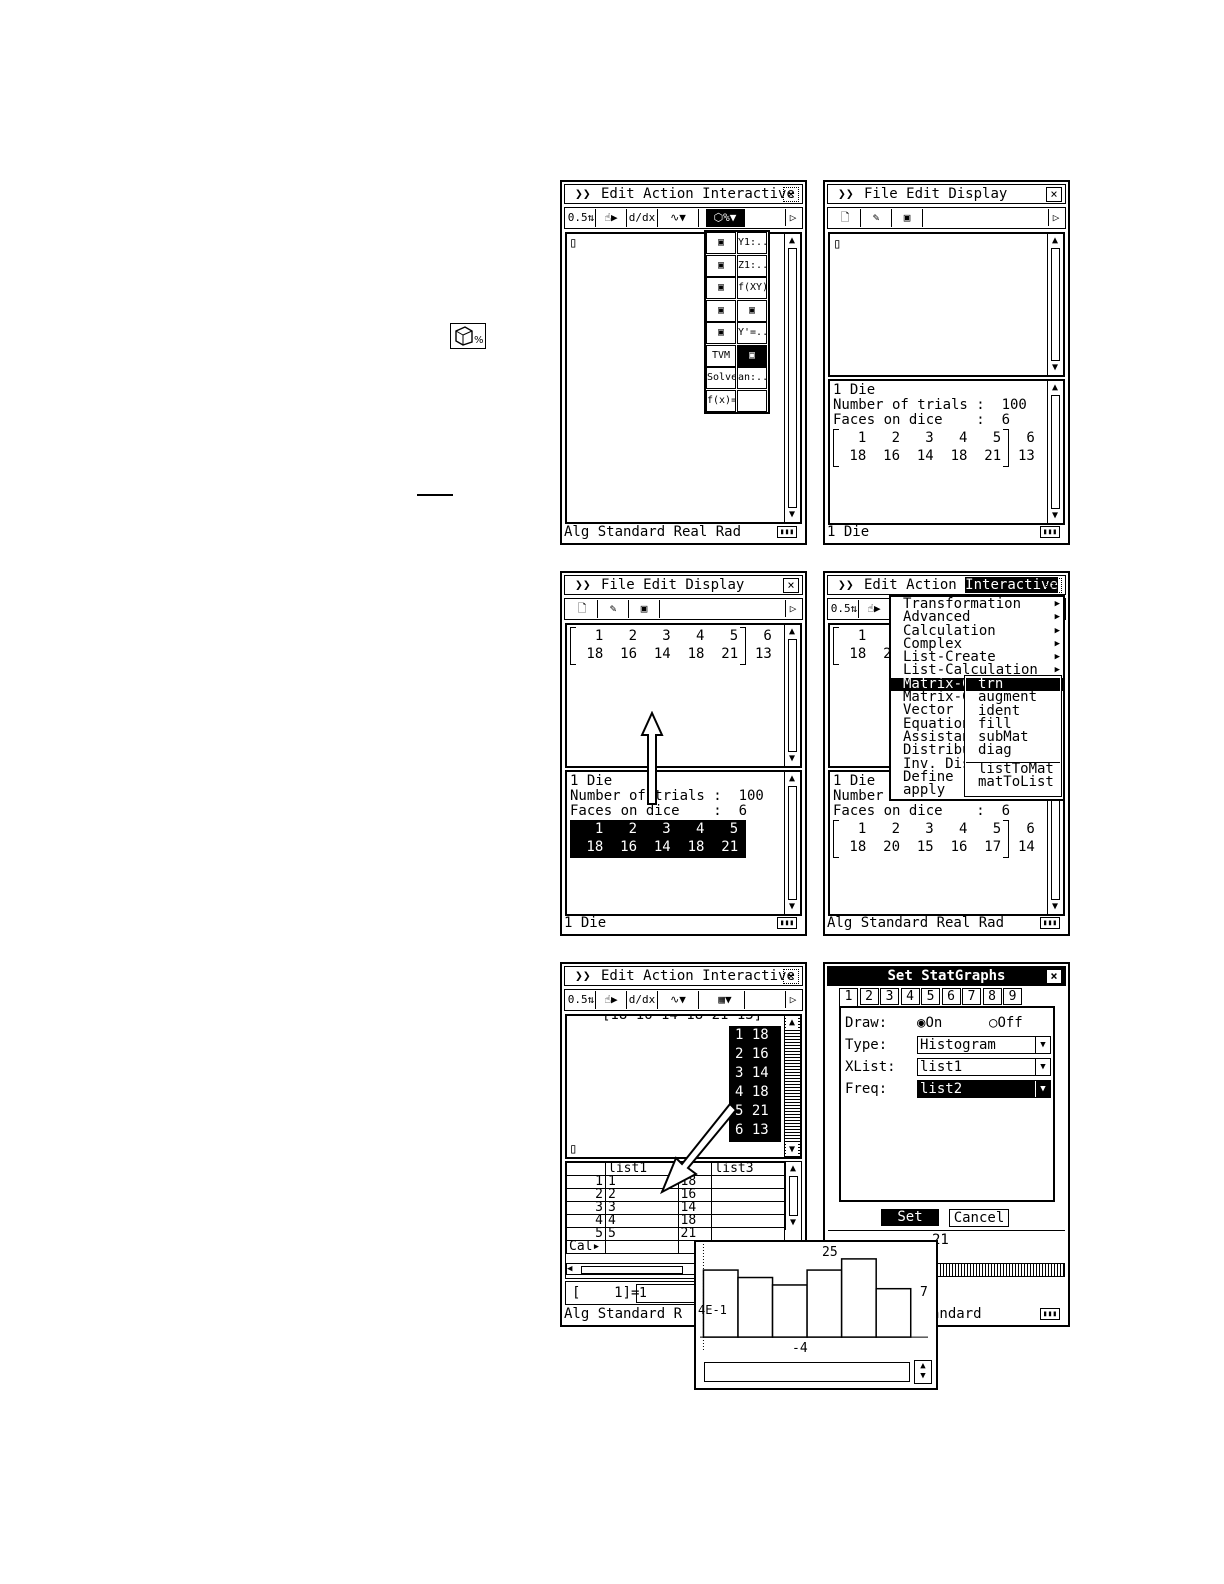 This screenshot has height=1584, width=1224. What do you see at coordinates (910, 996) in the screenshot?
I see `tab-4: 4` at bounding box center [910, 996].